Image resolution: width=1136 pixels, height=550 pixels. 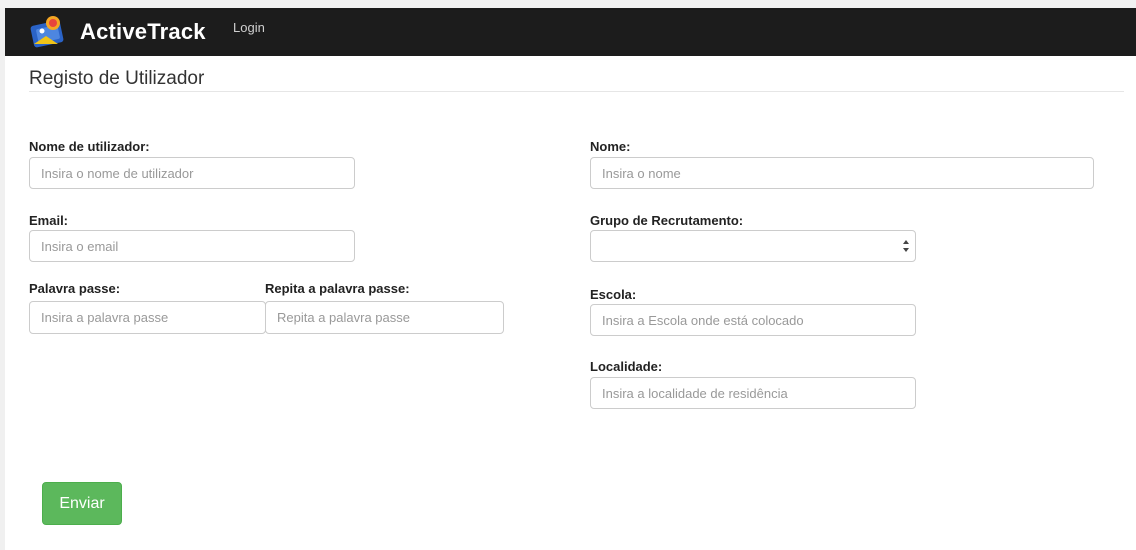 What do you see at coordinates (192, 246) in the screenshot?
I see `email-input` at bounding box center [192, 246].